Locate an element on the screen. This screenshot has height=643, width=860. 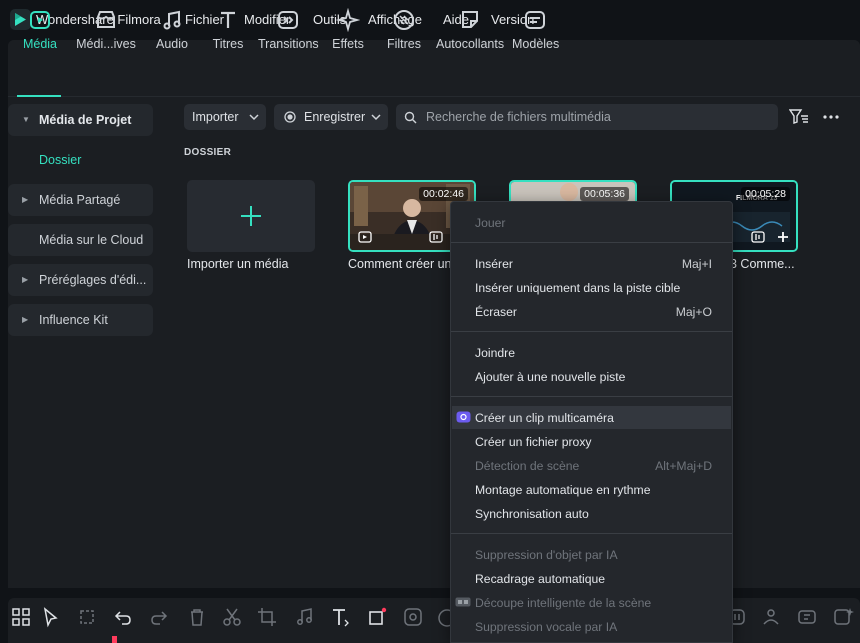
tab-titles: Titres is located at coordinates (228, 29).